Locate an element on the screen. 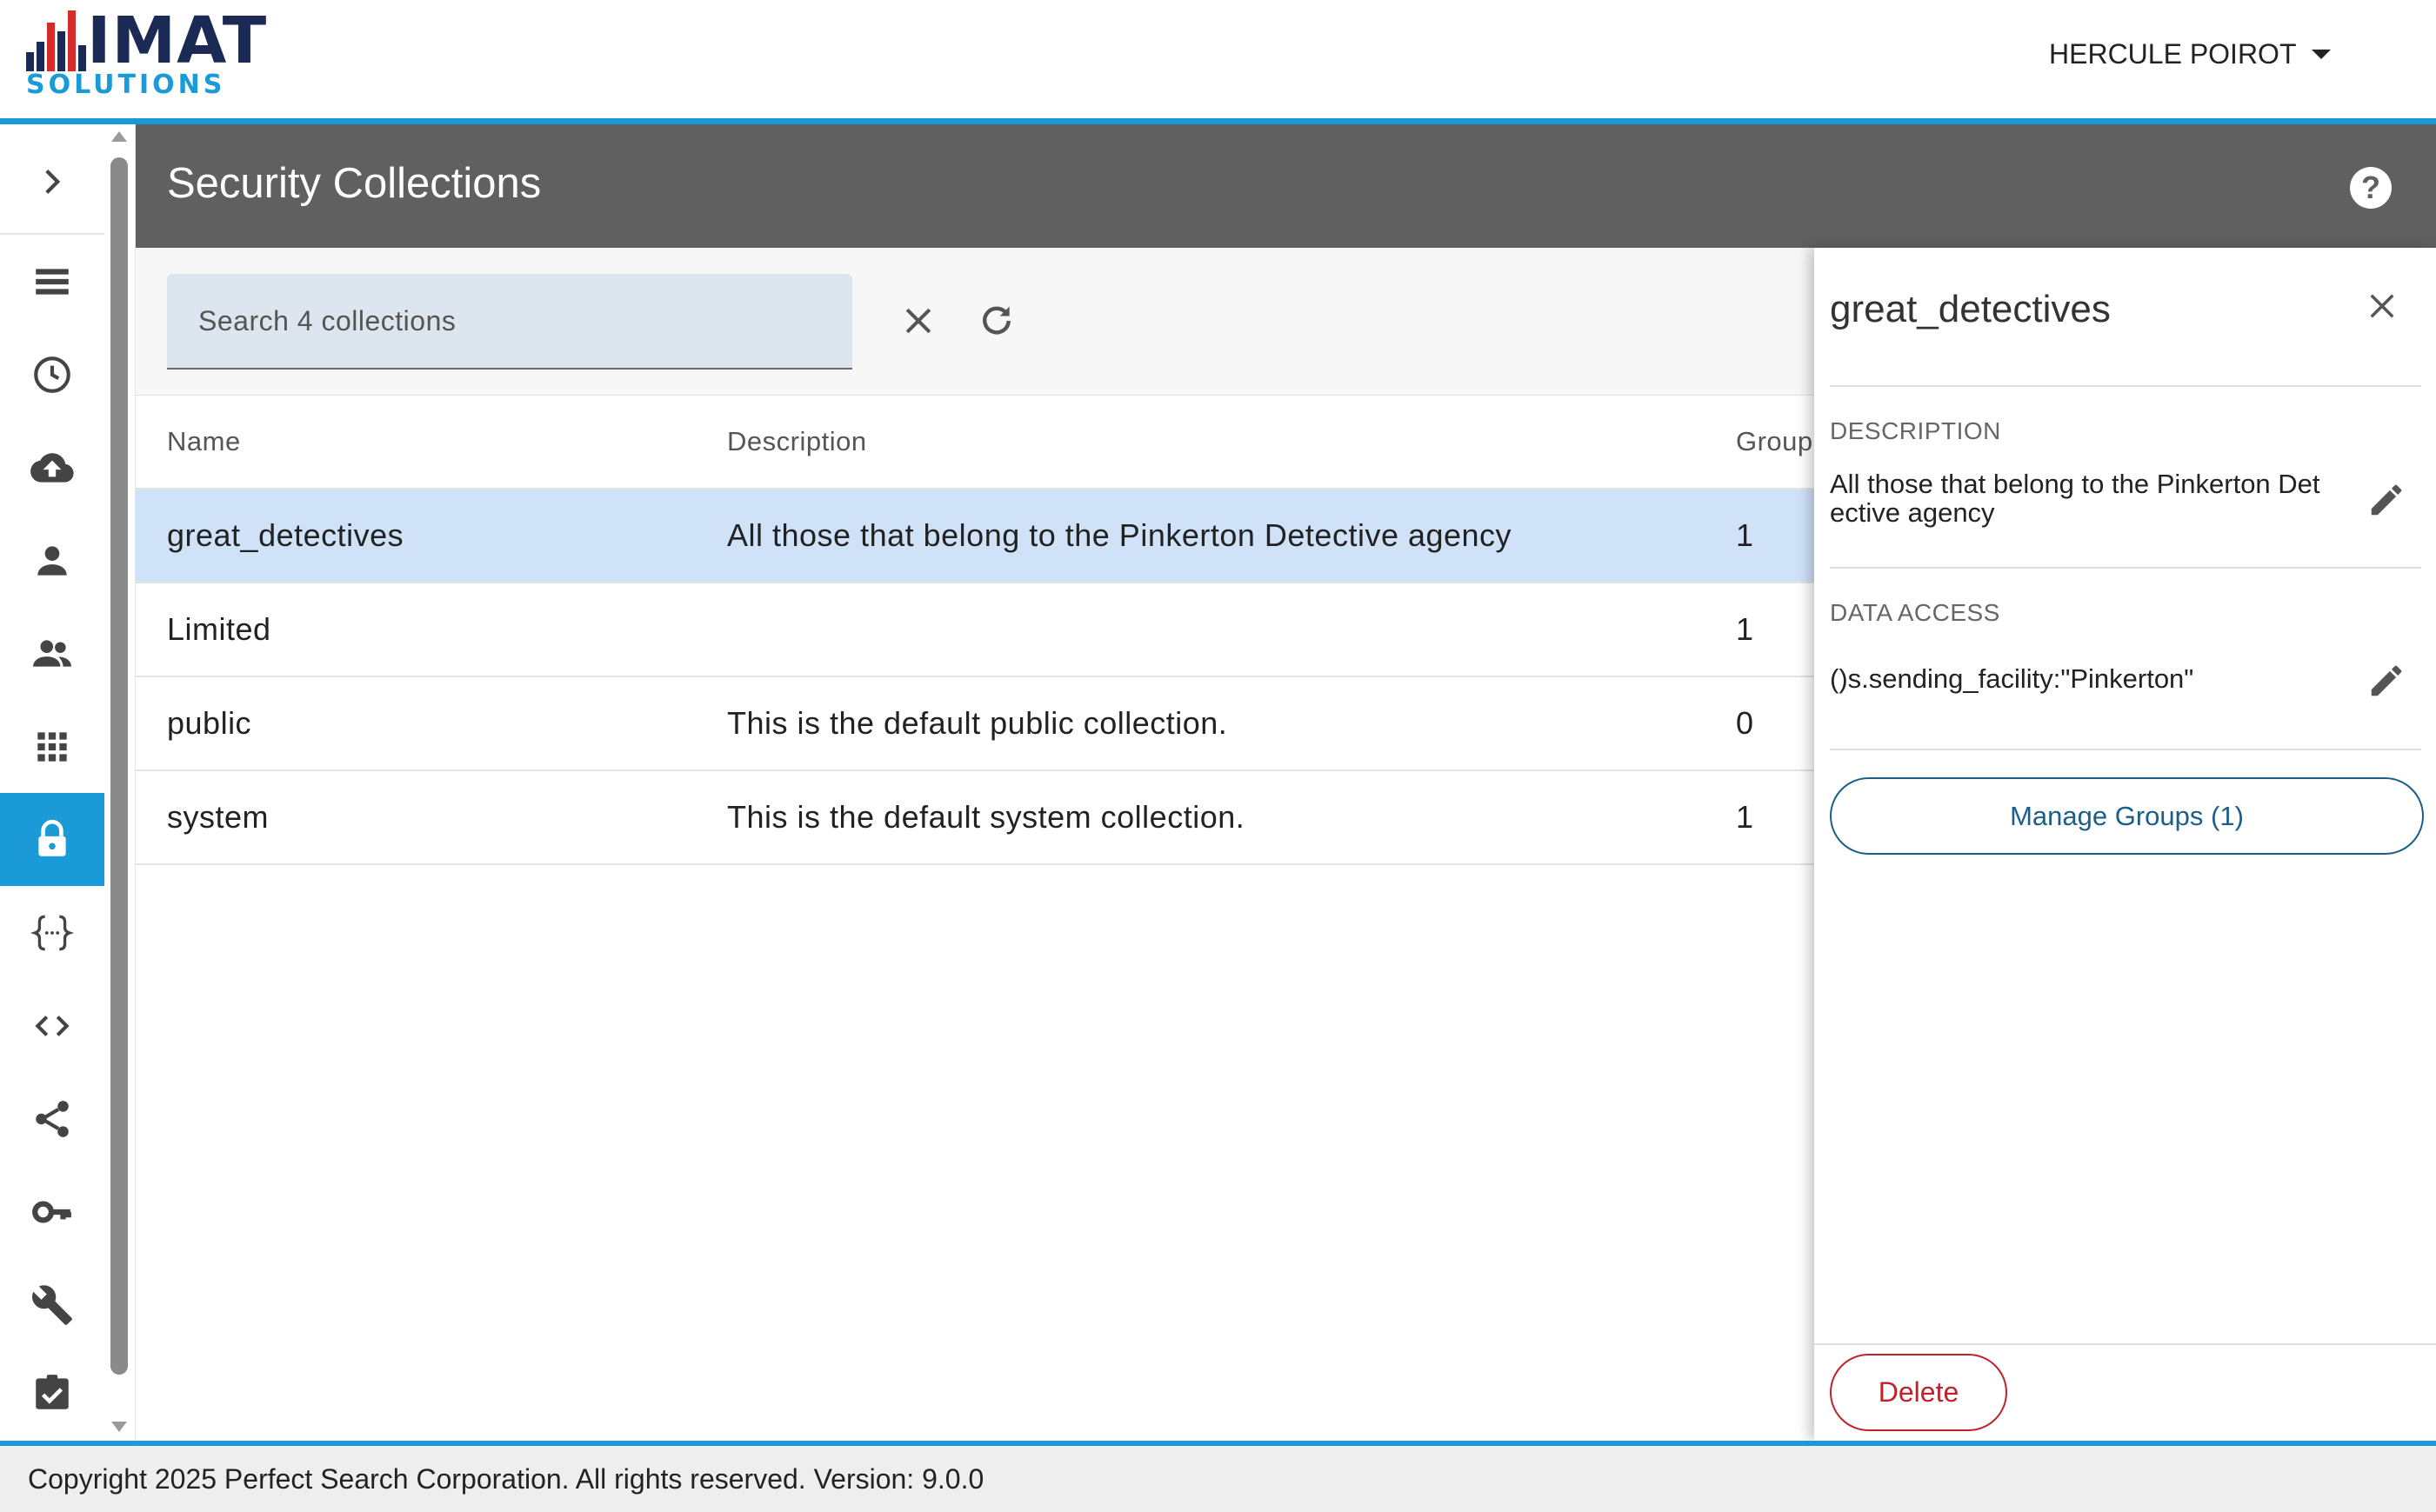  cell-name: public is located at coordinates (209, 723).